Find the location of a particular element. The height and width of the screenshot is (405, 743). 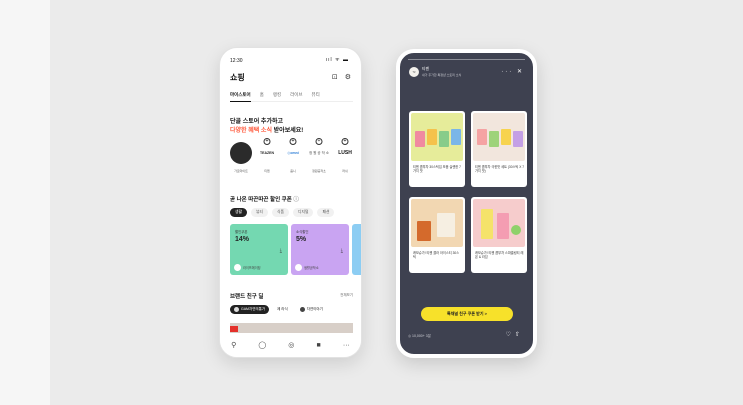

coupon-brand: 생활공작소 is located at coordinates (311, 268).